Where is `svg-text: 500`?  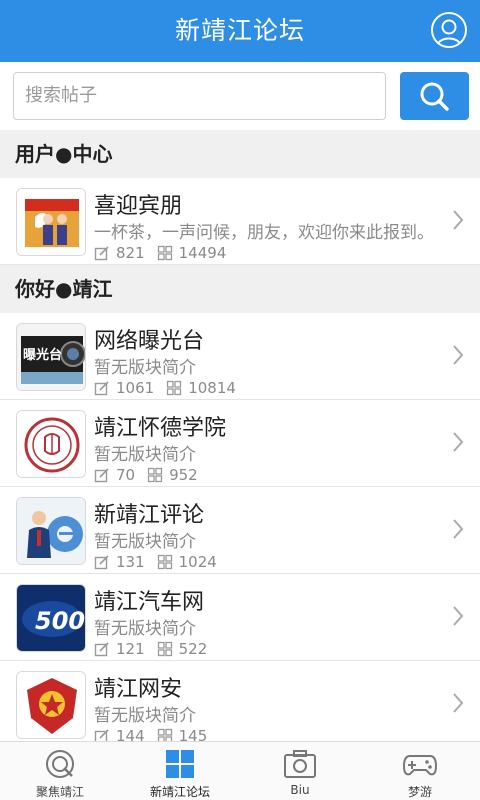
svg-text: 500 is located at coordinates (60, 621).